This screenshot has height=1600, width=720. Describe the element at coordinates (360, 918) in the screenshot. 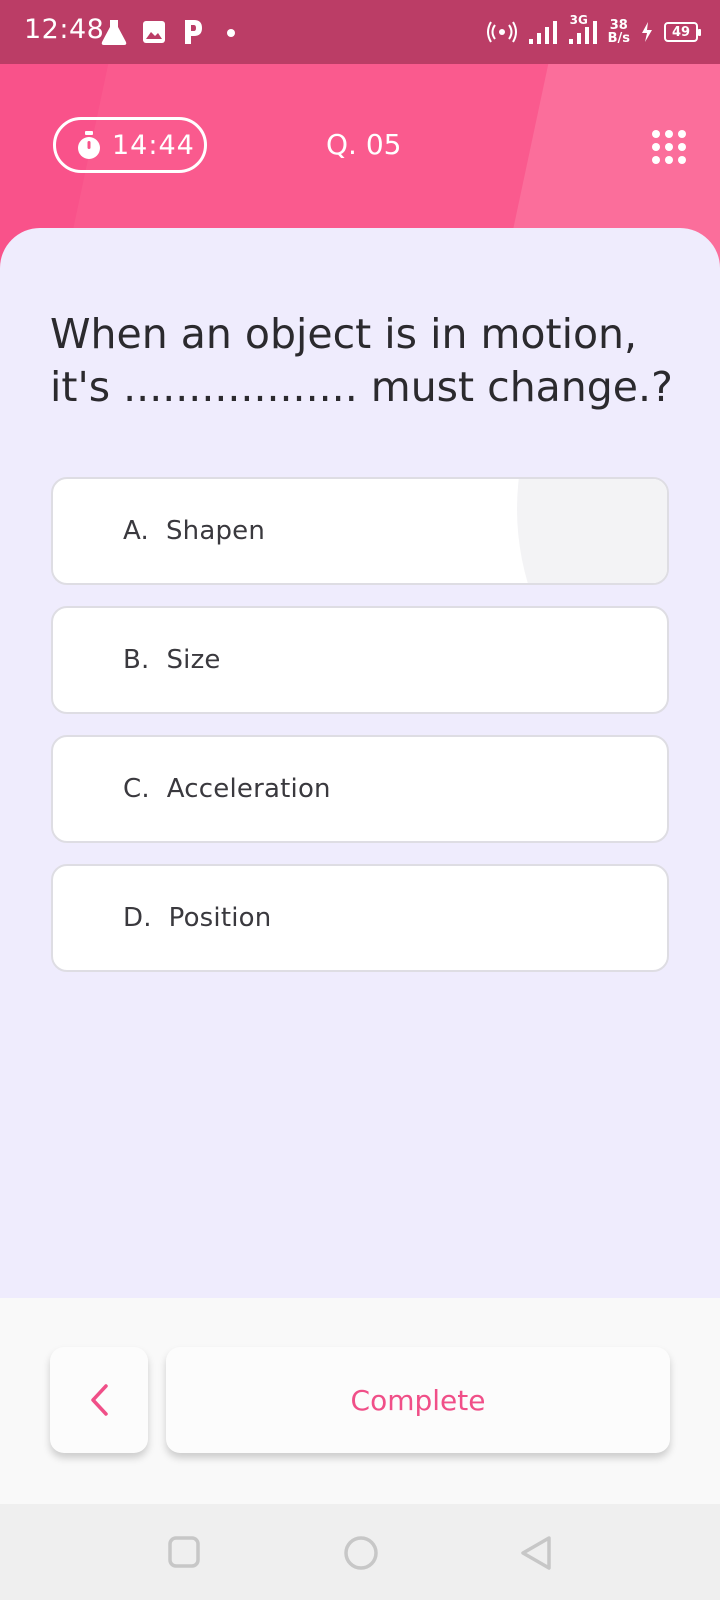

I see `option-d: D. Position` at that location.